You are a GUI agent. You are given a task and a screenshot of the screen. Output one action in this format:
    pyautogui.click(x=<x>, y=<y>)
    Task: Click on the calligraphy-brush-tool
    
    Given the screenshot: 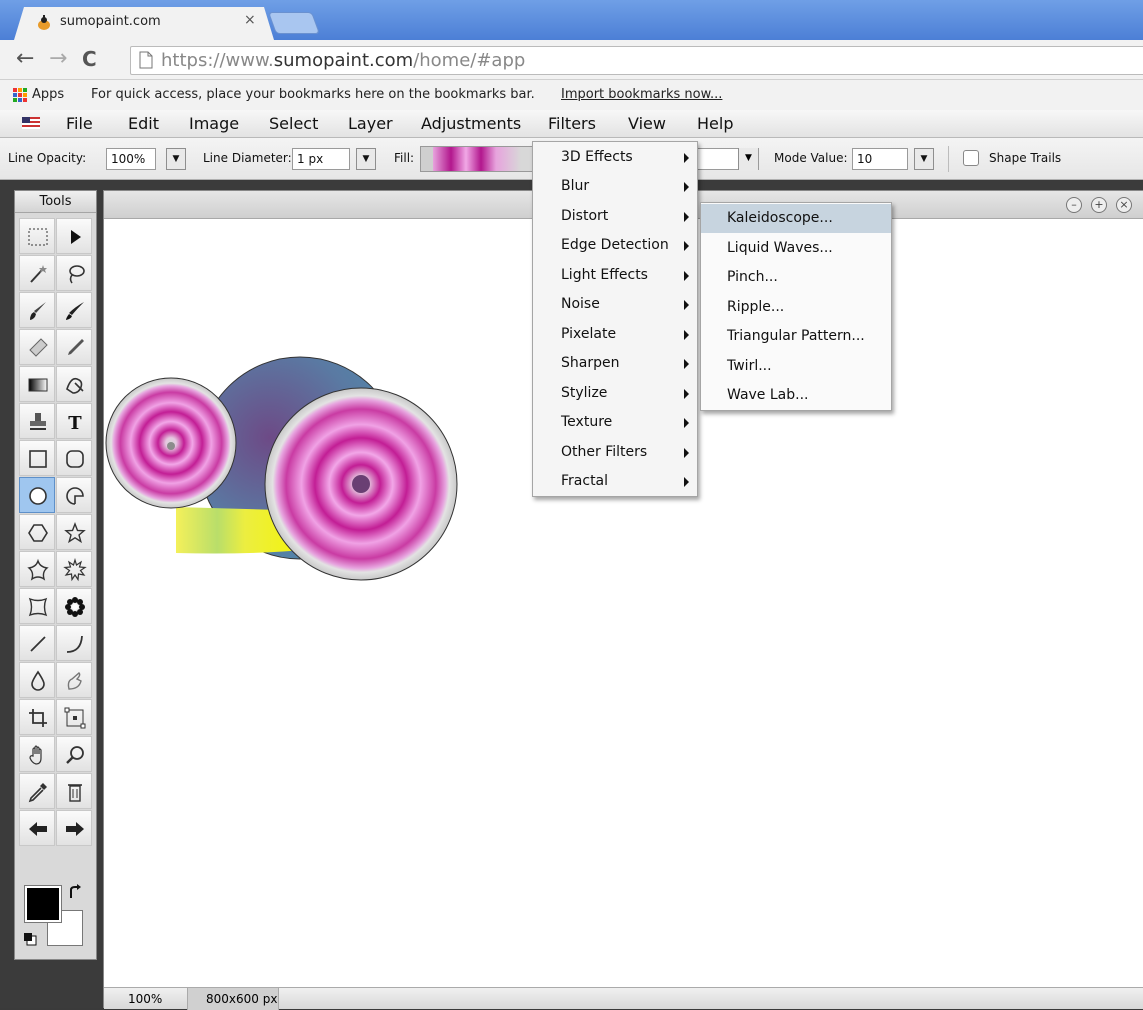 What is the action you would take?
    pyautogui.click(x=74, y=310)
    